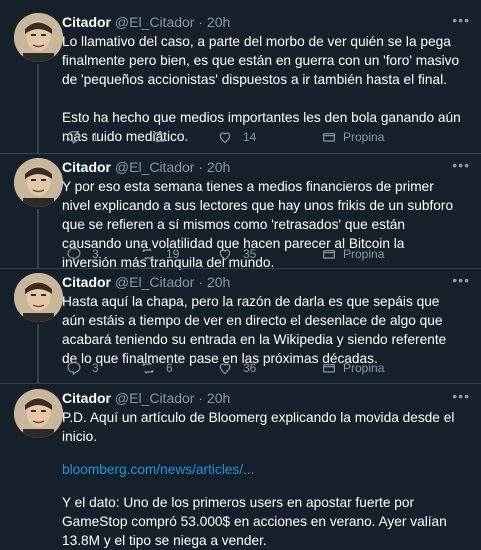  Describe the element at coordinates (82, 137) in the screenshot. I see `reply-button: 1` at that location.